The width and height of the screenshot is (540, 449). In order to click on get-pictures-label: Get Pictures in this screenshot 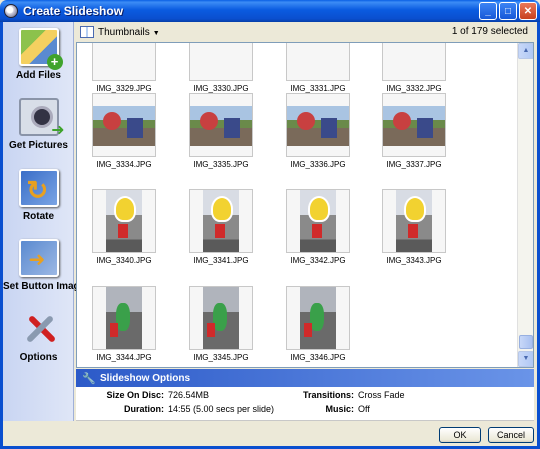, I will do `click(38, 145)`.